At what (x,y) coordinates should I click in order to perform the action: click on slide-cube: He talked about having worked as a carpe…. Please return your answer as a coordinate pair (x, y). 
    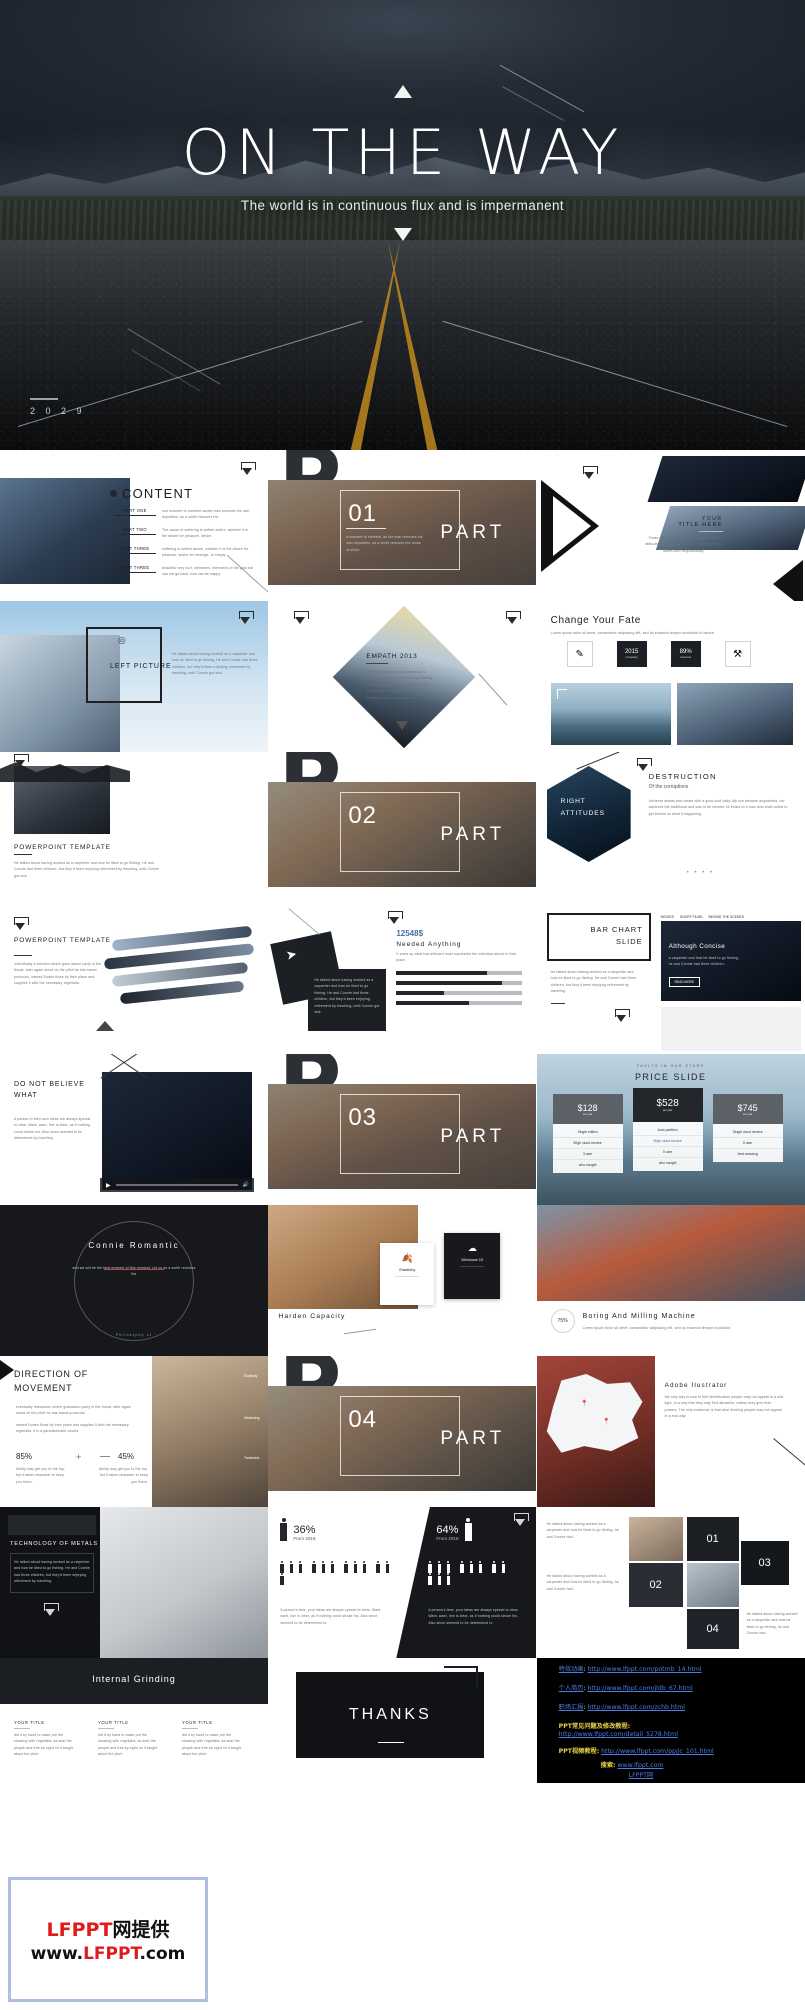
    Looking at the image, I should click on (670, 1582).